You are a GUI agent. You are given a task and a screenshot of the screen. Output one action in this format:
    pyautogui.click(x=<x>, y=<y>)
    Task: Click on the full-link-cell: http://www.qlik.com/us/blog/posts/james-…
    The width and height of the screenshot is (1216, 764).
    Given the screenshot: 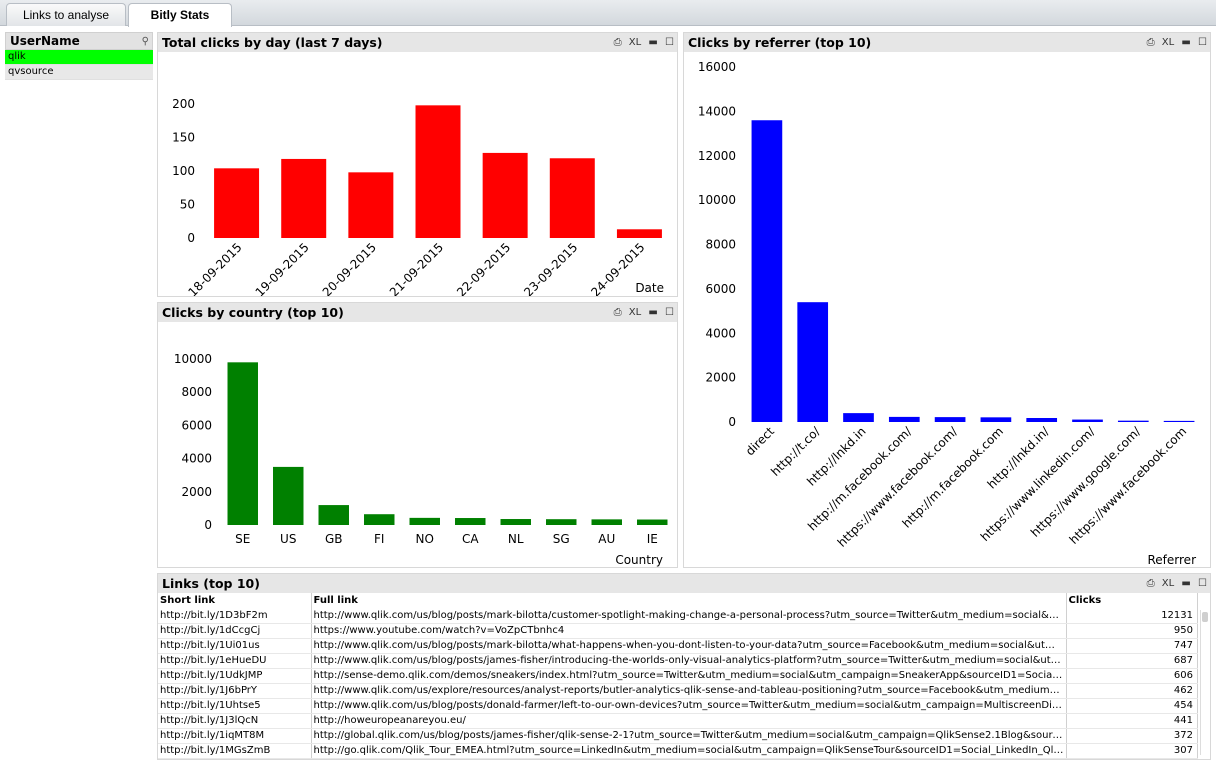 What is the action you would take?
    pyautogui.click(x=689, y=661)
    